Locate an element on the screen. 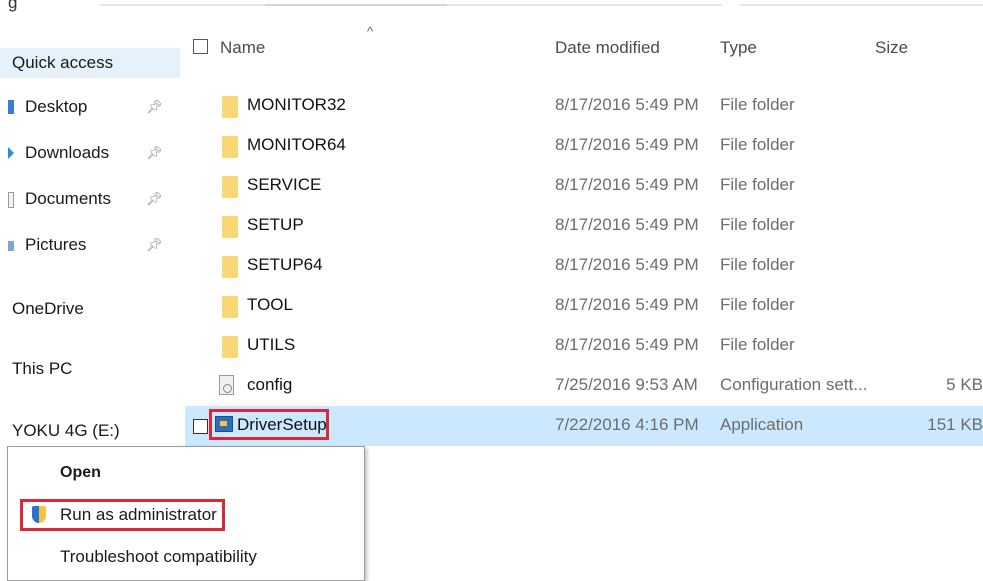 The image size is (983, 581). nav-item-drive: YOKU 4G (E:) is located at coordinates (90, 431).